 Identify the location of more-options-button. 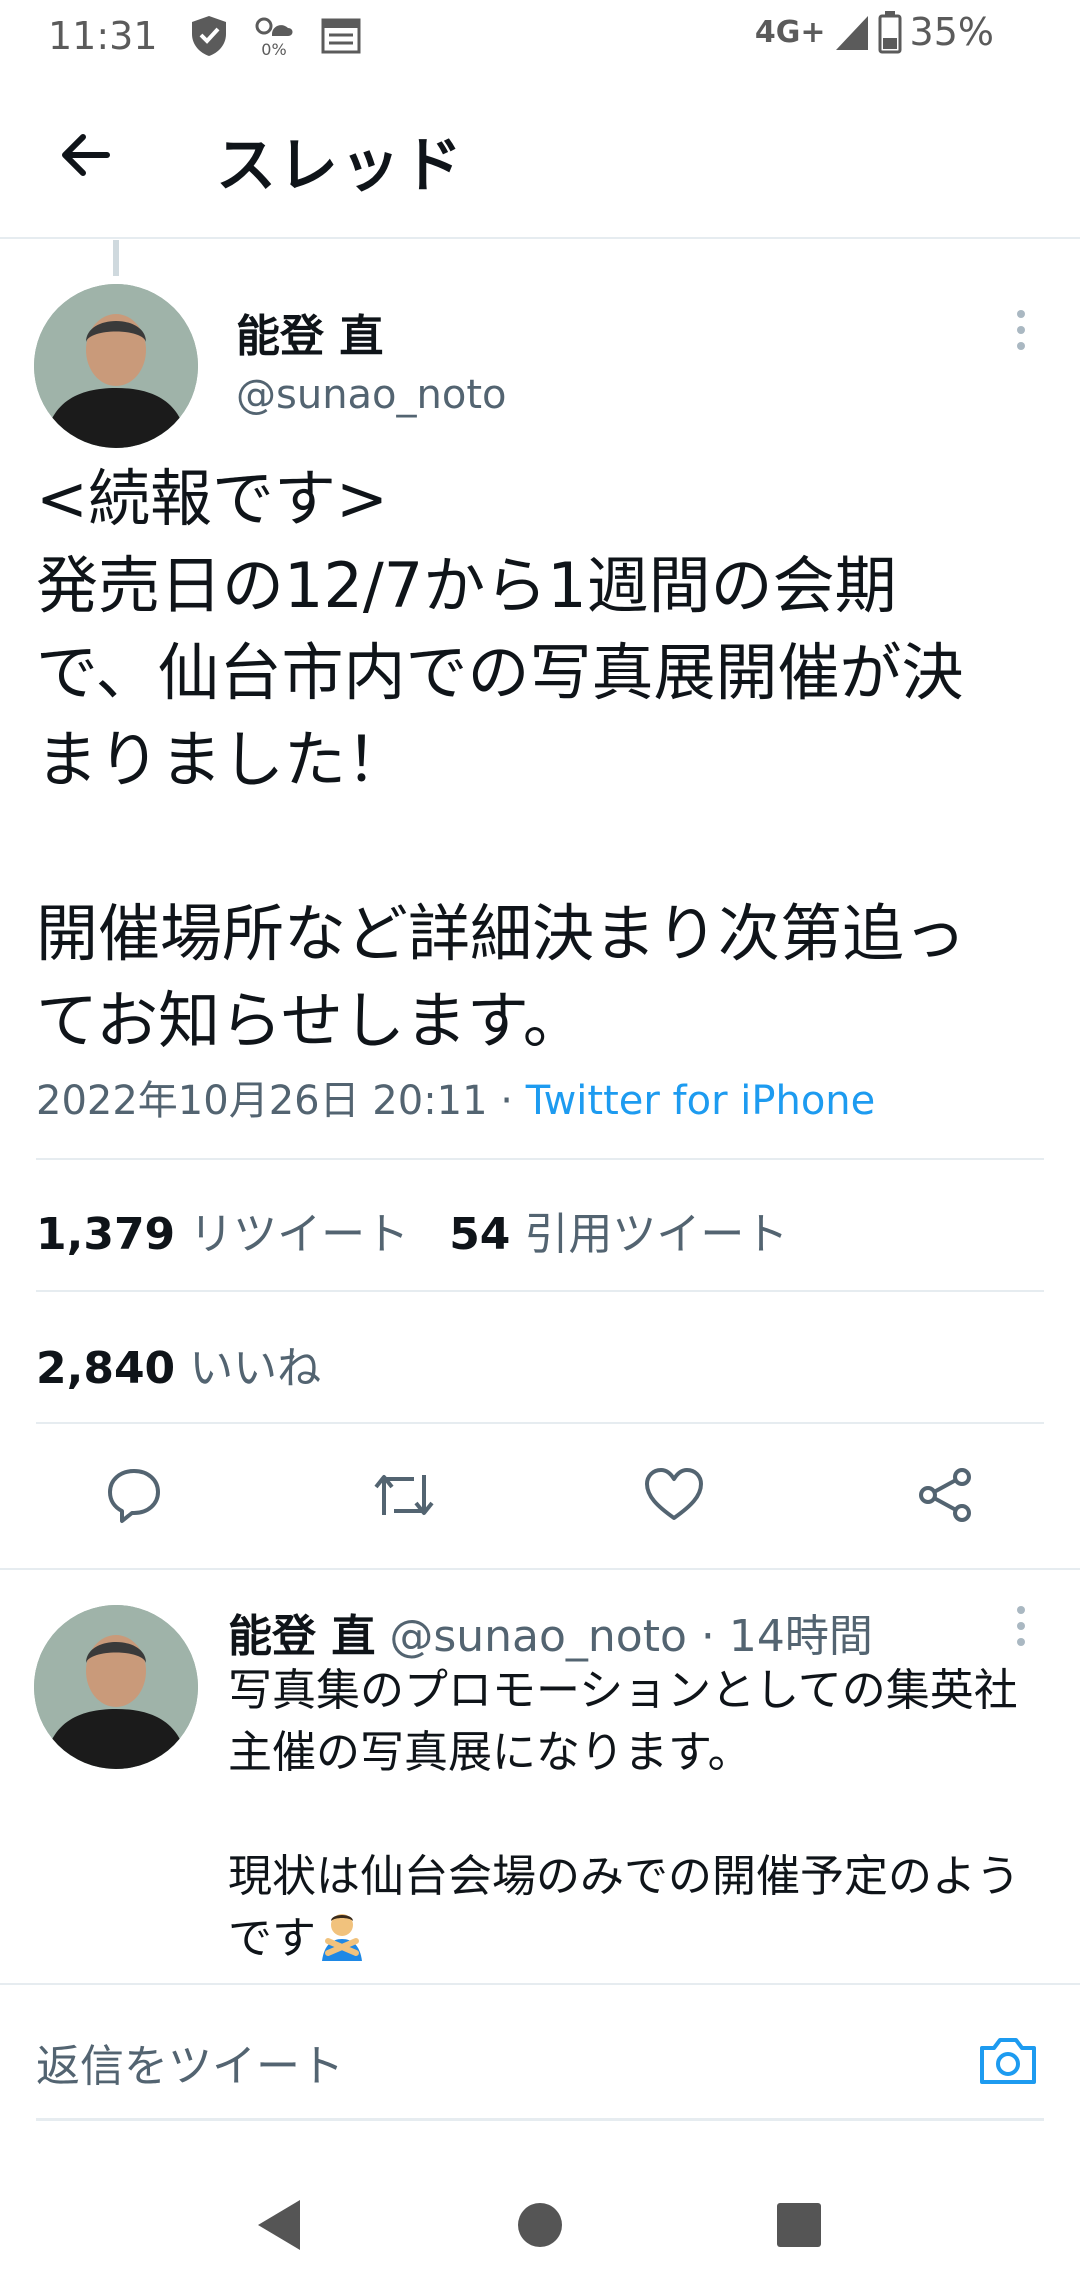
(1021, 330).